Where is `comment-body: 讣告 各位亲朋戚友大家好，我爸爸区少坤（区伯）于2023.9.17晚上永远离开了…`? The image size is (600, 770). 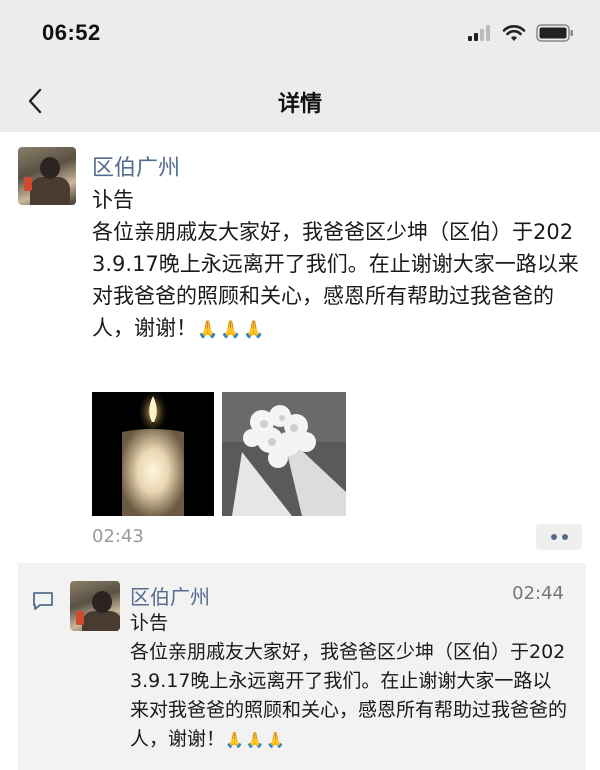
comment-body: 讣告 各位亲朋戚友大家好，我爸爸区少坤（区伯）于2023.9.17晚上永远离开了… is located at coordinates (349, 681).